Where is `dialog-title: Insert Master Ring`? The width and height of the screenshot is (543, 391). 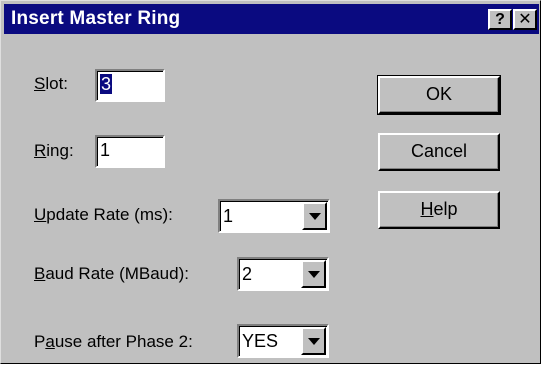
dialog-title: Insert Master Ring is located at coordinates (96, 18).